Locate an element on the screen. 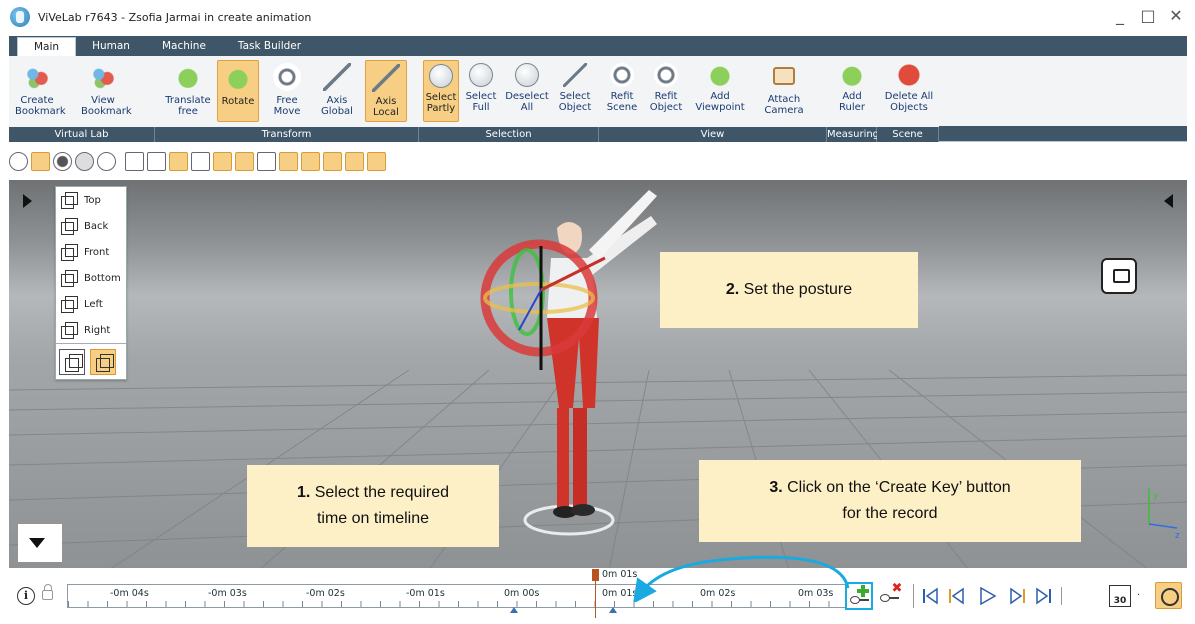  time-settings-clock-icon is located at coordinates (1168, 595).